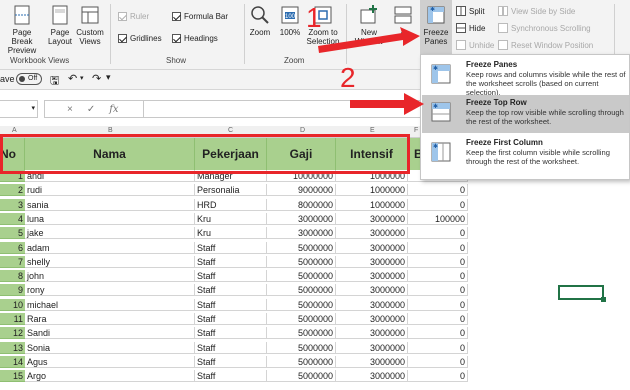  What do you see at coordinates (369, 40) in the screenshot?
I see `annotation-arrow-1-icon` at bounding box center [369, 40].